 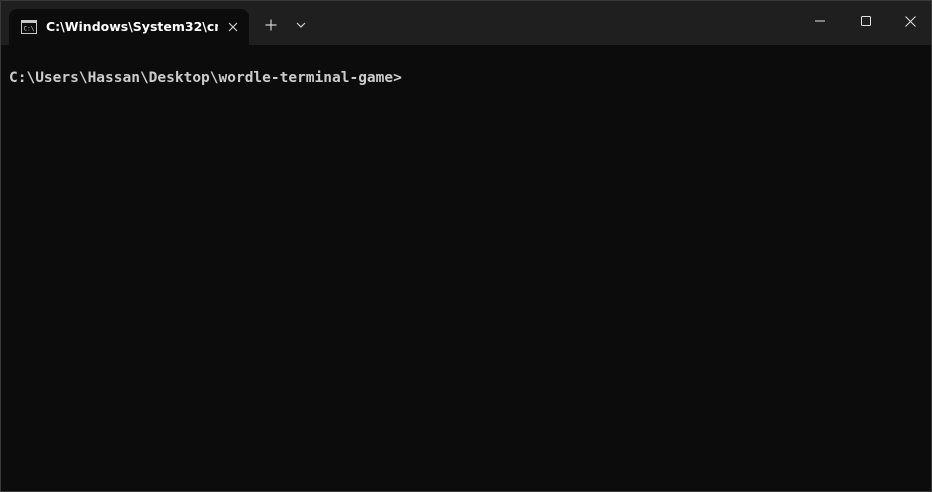 I want to click on minimize-icon, so click(x=820, y=21).